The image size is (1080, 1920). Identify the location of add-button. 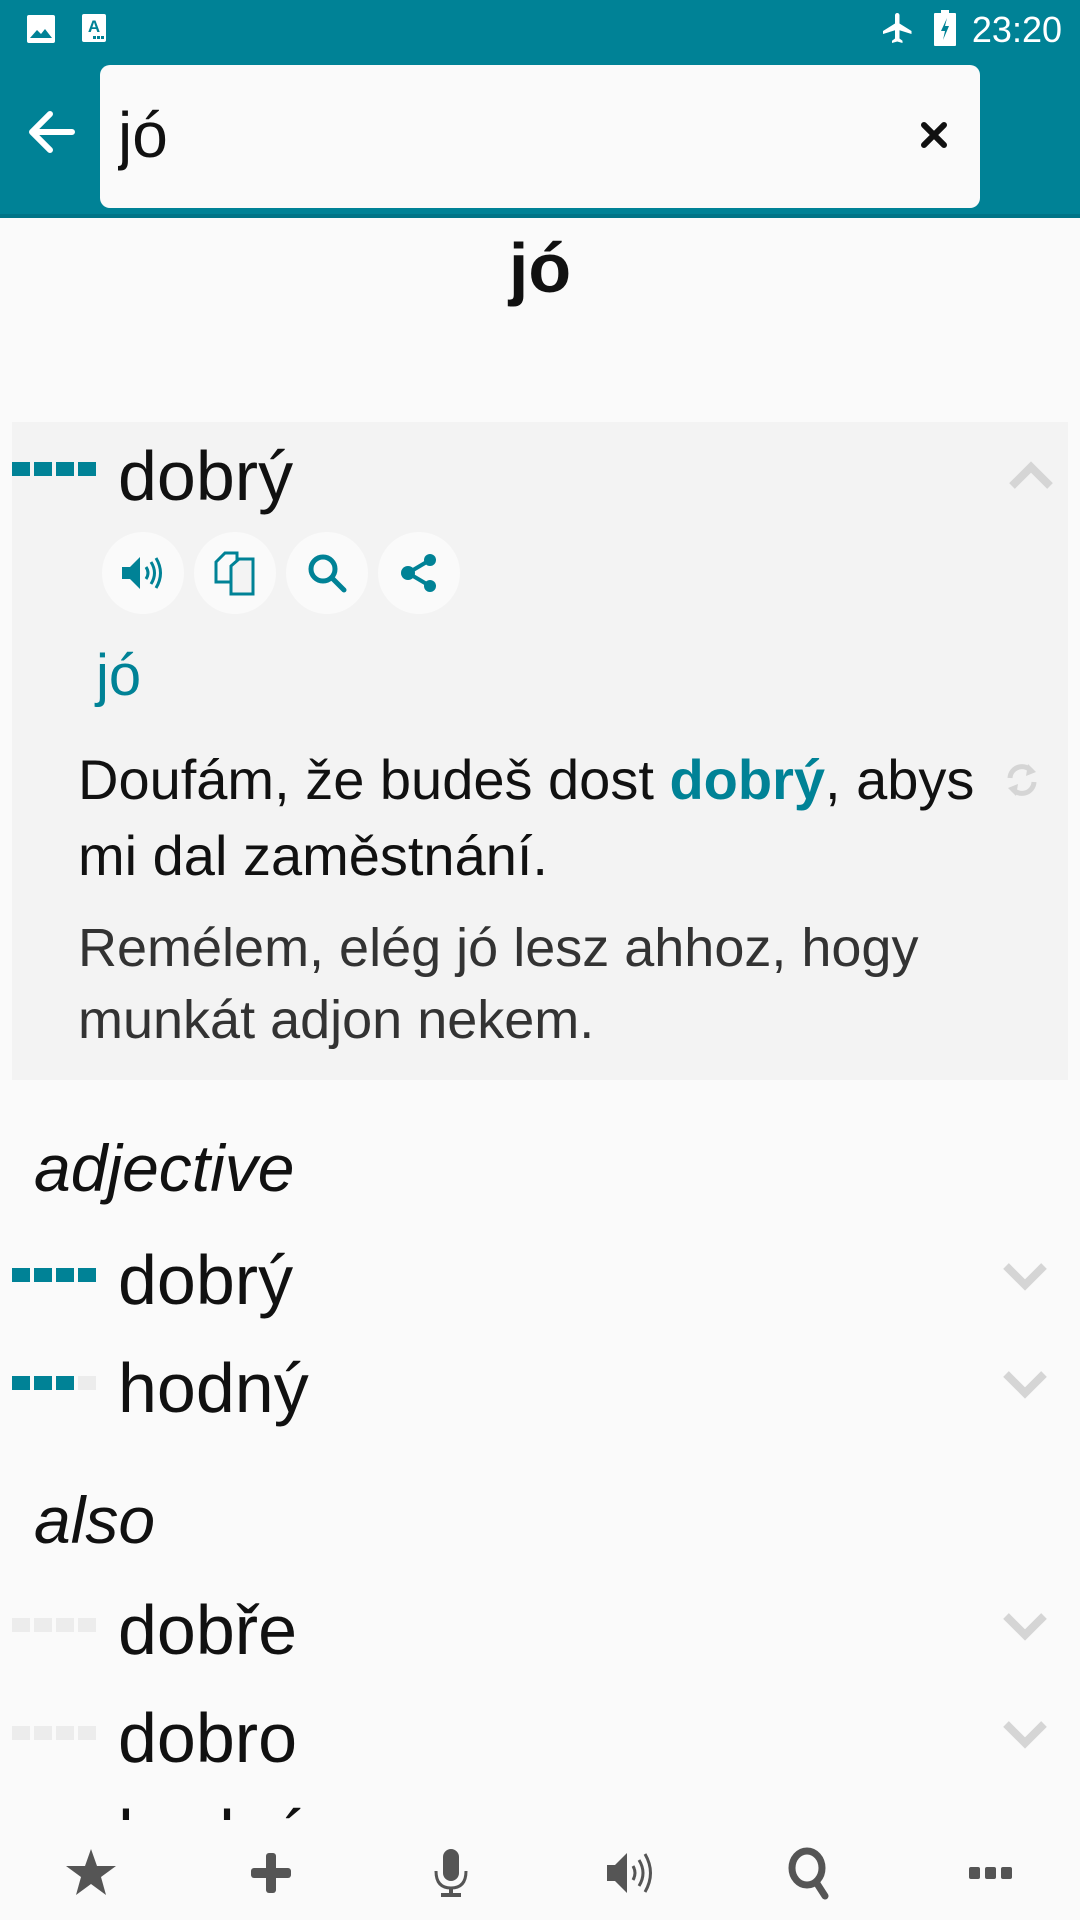
(271, 1873).